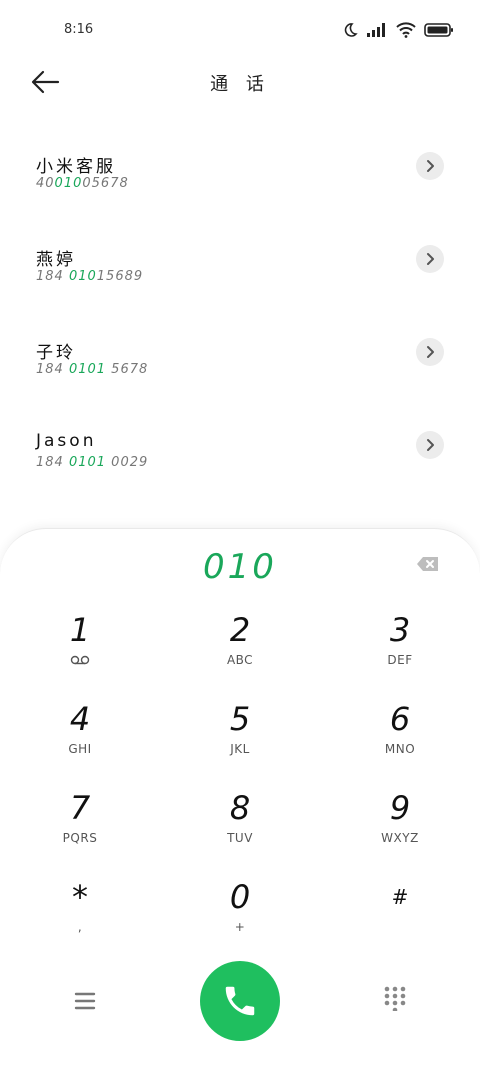  Describe the element at coordinates (80, 918) in the screenshot. I see `key-star: * ,` at that location.